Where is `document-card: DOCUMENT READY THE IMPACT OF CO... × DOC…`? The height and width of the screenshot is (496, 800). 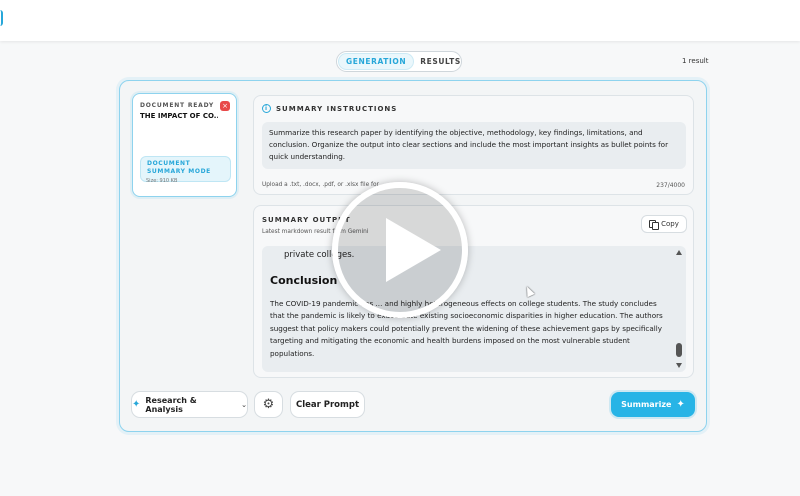 document-card: DOCUMENT READY THE IMPACT OF CO... × DOC… is located at coordinates (184, 145).